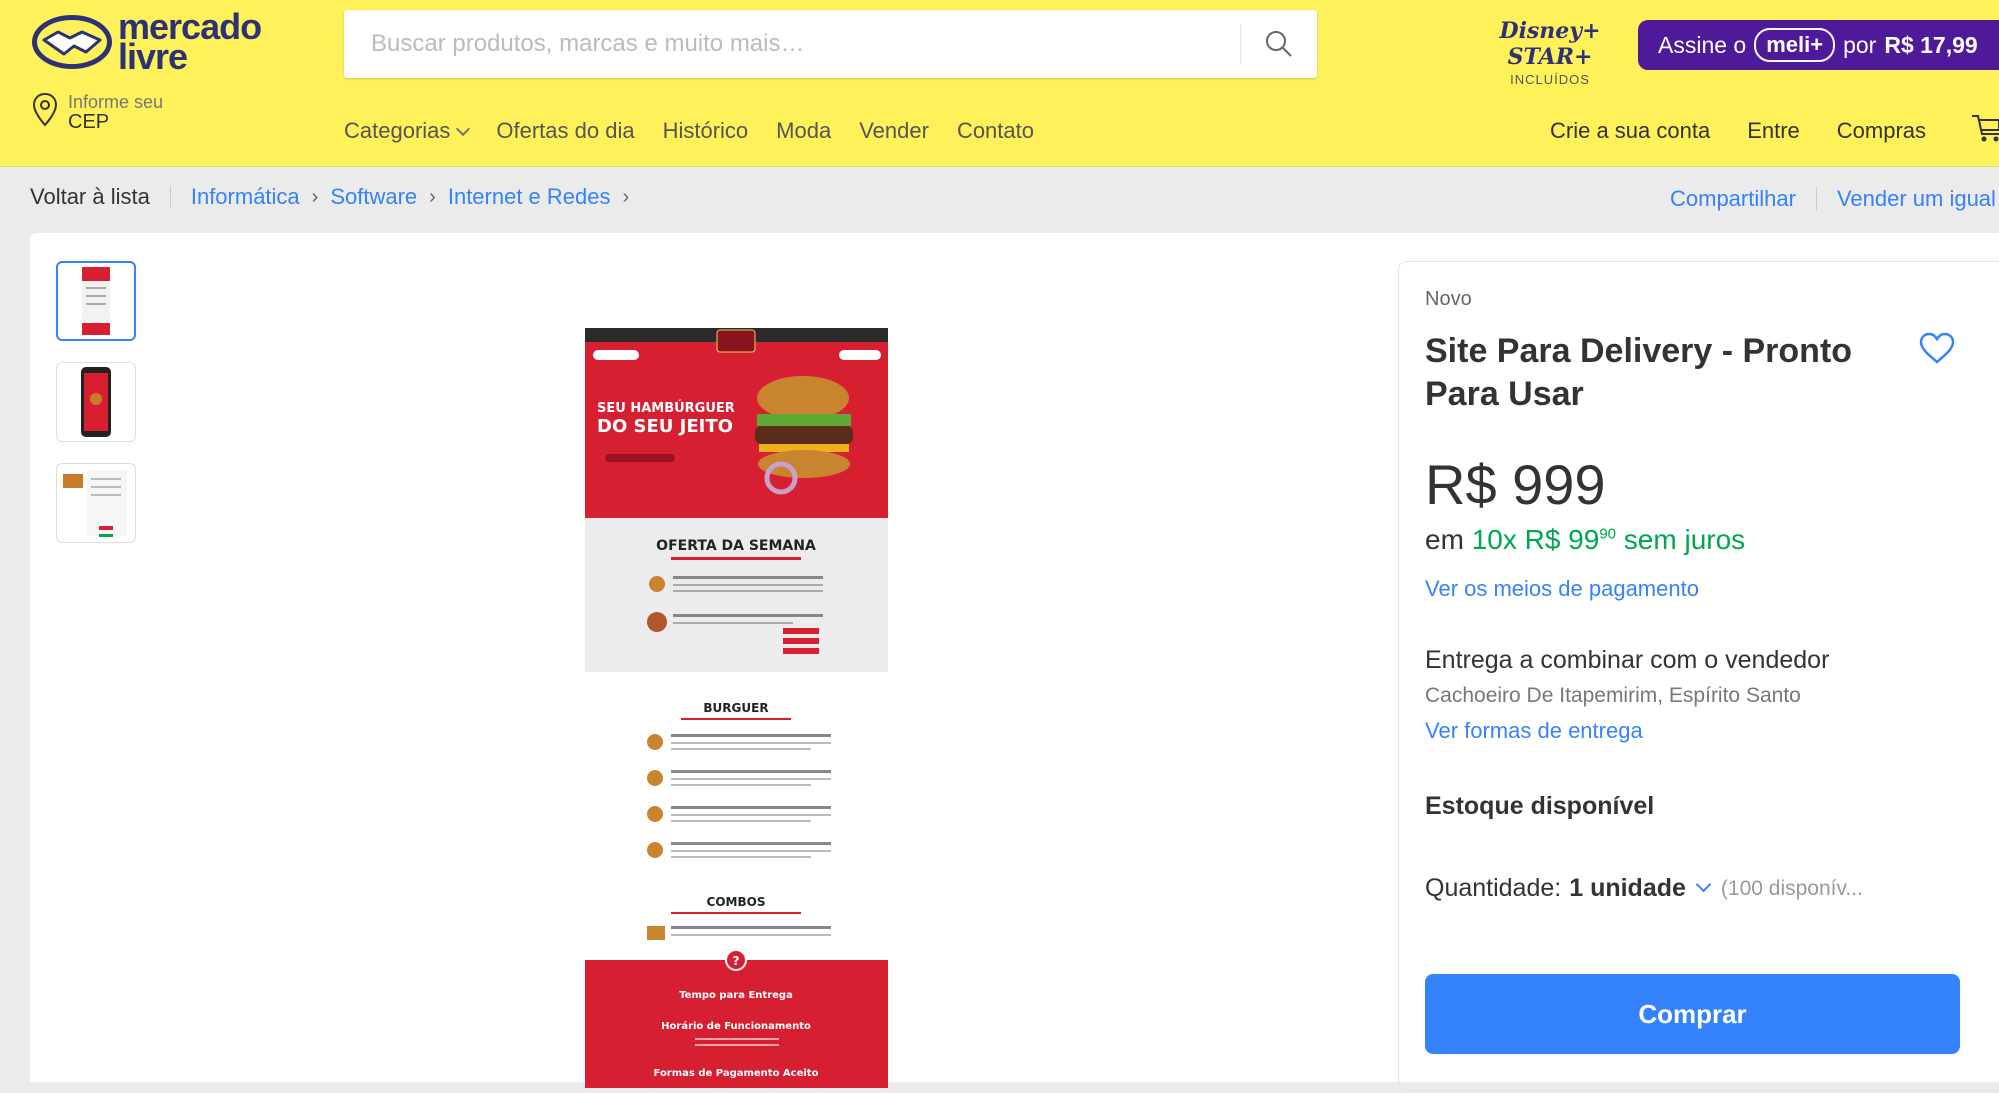 The height and width of the screenshot is (1093, 1999). I want to click on cep-label: CEP, so click(89, 122).